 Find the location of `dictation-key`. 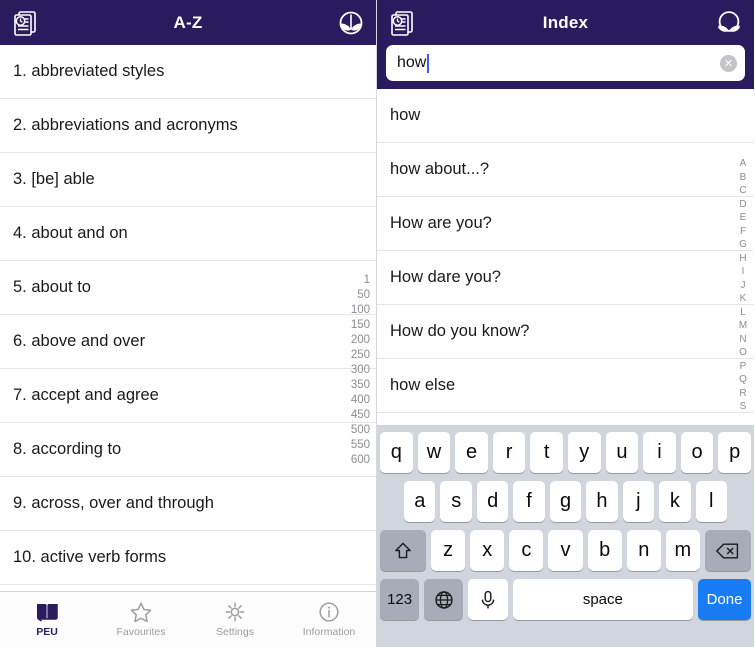

dictation-key is located at coordinates (488, 599).